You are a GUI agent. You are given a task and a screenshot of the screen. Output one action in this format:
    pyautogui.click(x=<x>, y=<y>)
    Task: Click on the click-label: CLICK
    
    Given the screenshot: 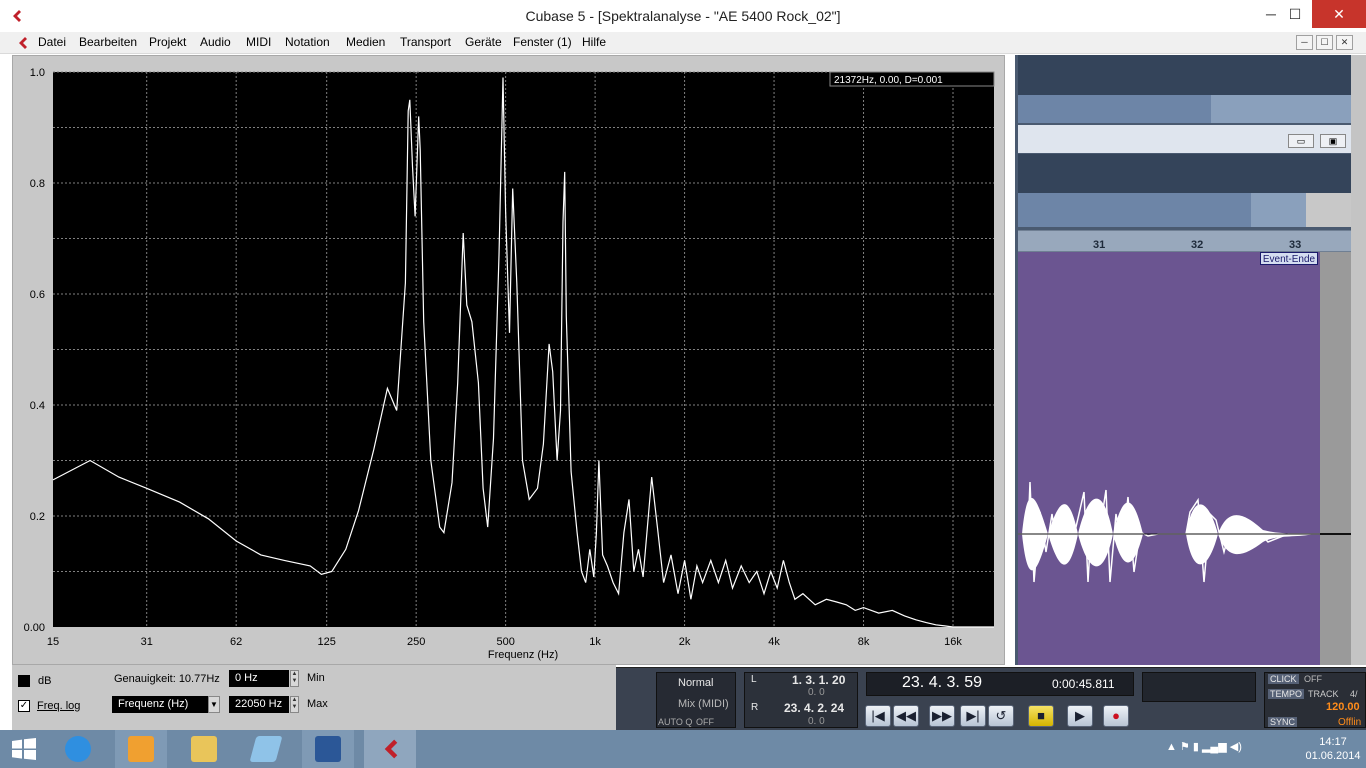 What is the action you would take?
    pyautogui.click(x=1283, y=679)
    